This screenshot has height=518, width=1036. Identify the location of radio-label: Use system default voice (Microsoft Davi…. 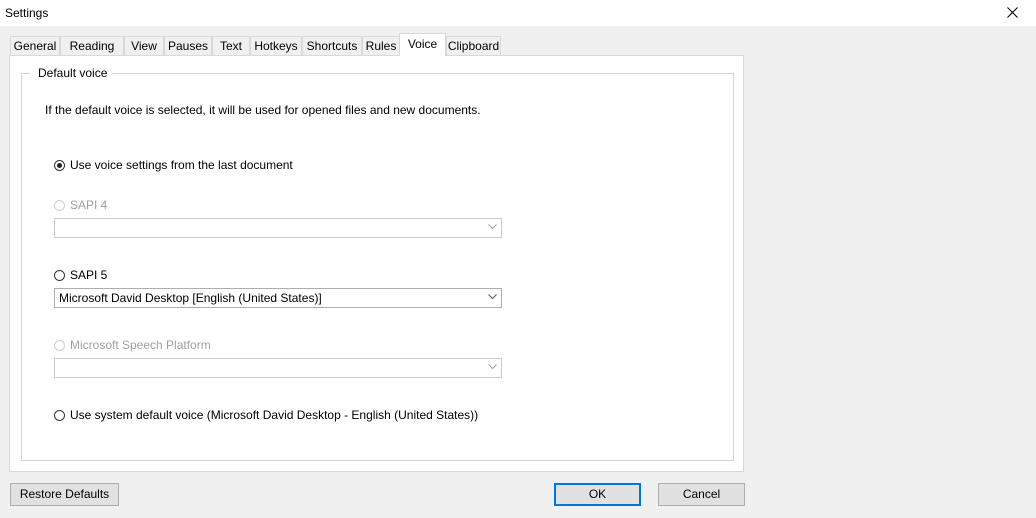
(274, 415).